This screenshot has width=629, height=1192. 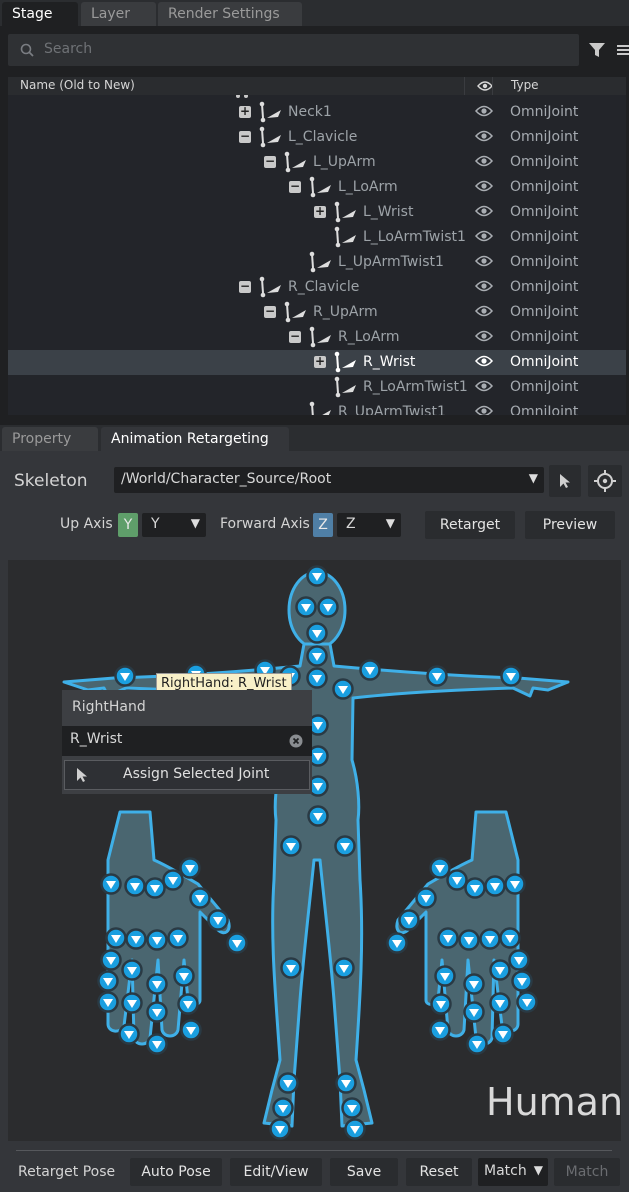 What do you see at coordinates (187, 741) in the screenshot?
I see `joint-name-field: R_Wrist` at bounding box center [187, 741].